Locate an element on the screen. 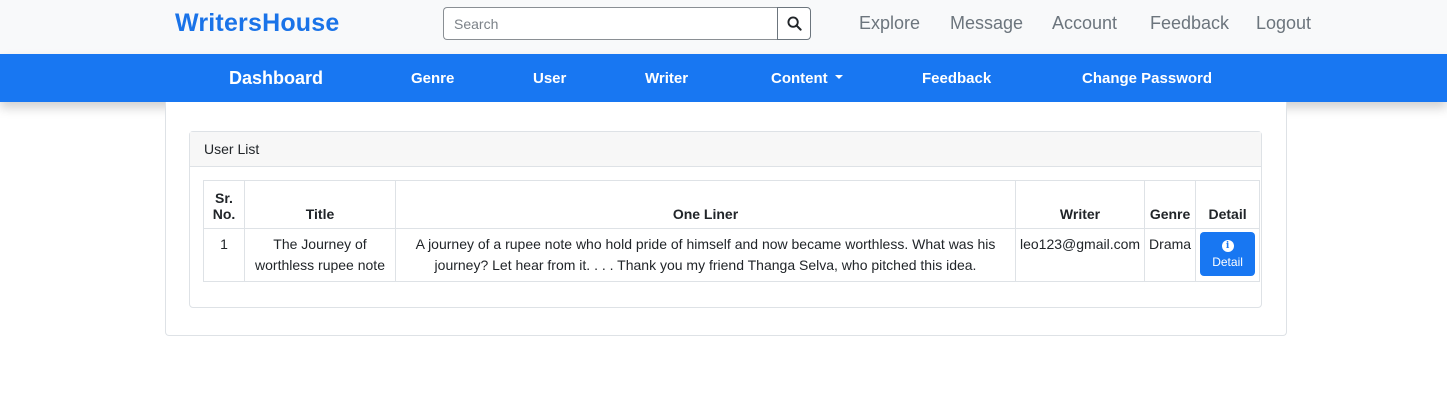  nav-content-dropdown: Content is located at coordinates (807, 78).